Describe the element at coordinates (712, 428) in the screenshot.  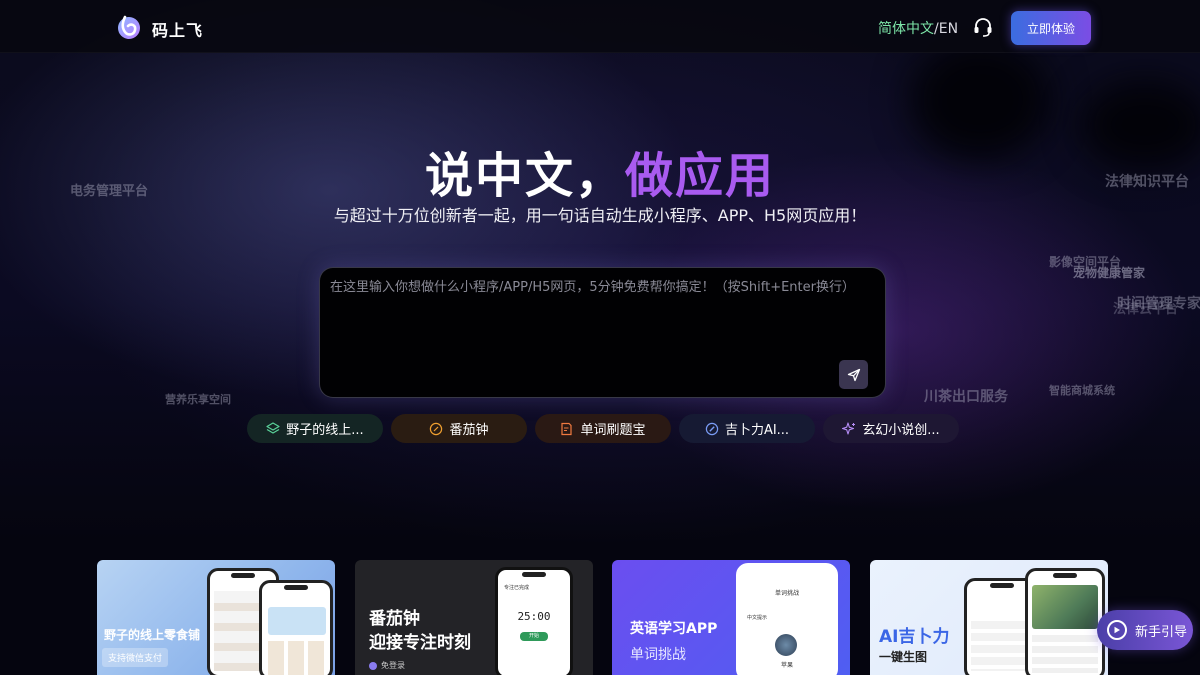
I see `compass-icon` at that location.